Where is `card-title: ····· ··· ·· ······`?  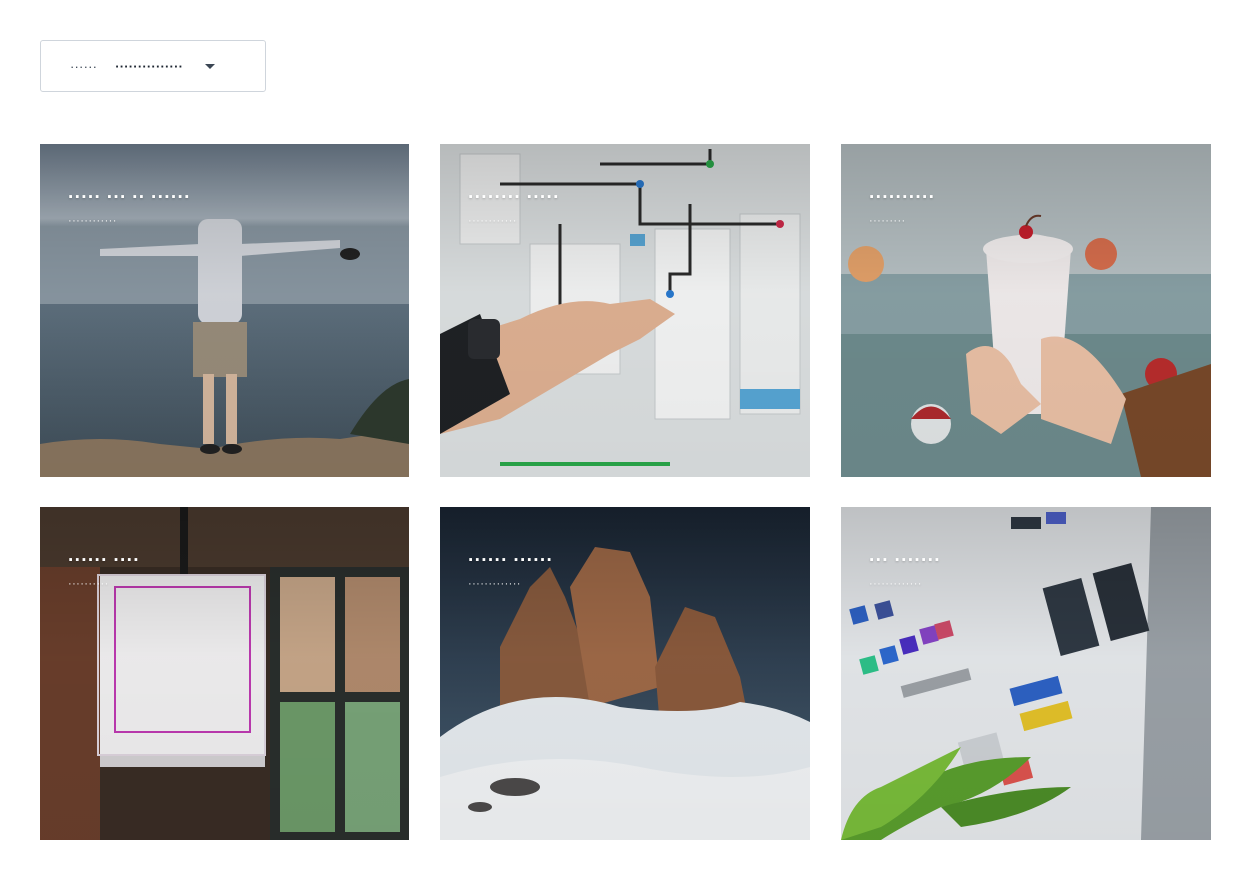 card-title: ····· ··· ·· ······ is located at coordinates (129, 197).